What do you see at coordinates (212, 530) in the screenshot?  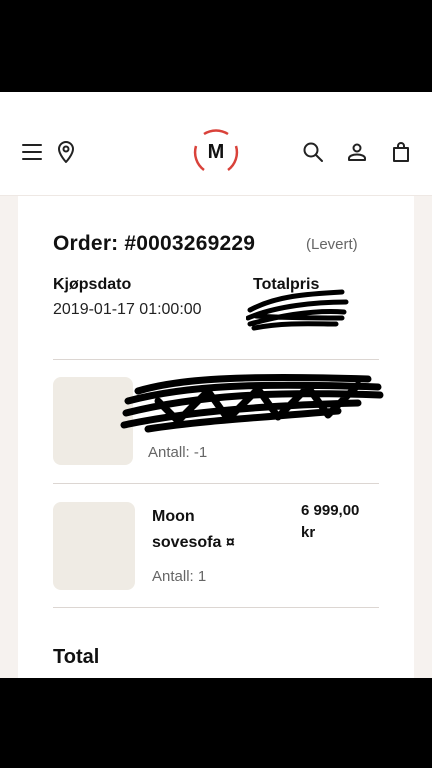 I see `product-name: Moon sovesofa ¤` at bounding box center [212, 530].